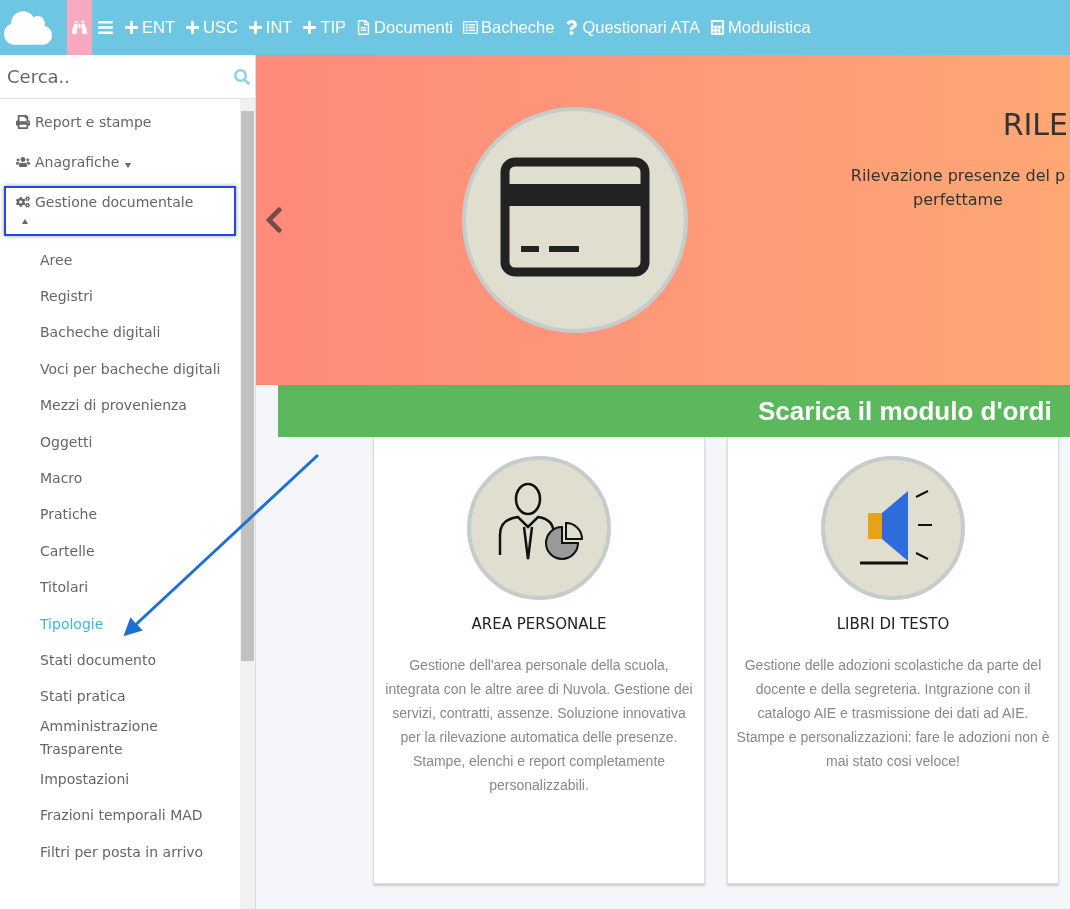  I want to click on submenu-item: Registri, so click(120, 296).